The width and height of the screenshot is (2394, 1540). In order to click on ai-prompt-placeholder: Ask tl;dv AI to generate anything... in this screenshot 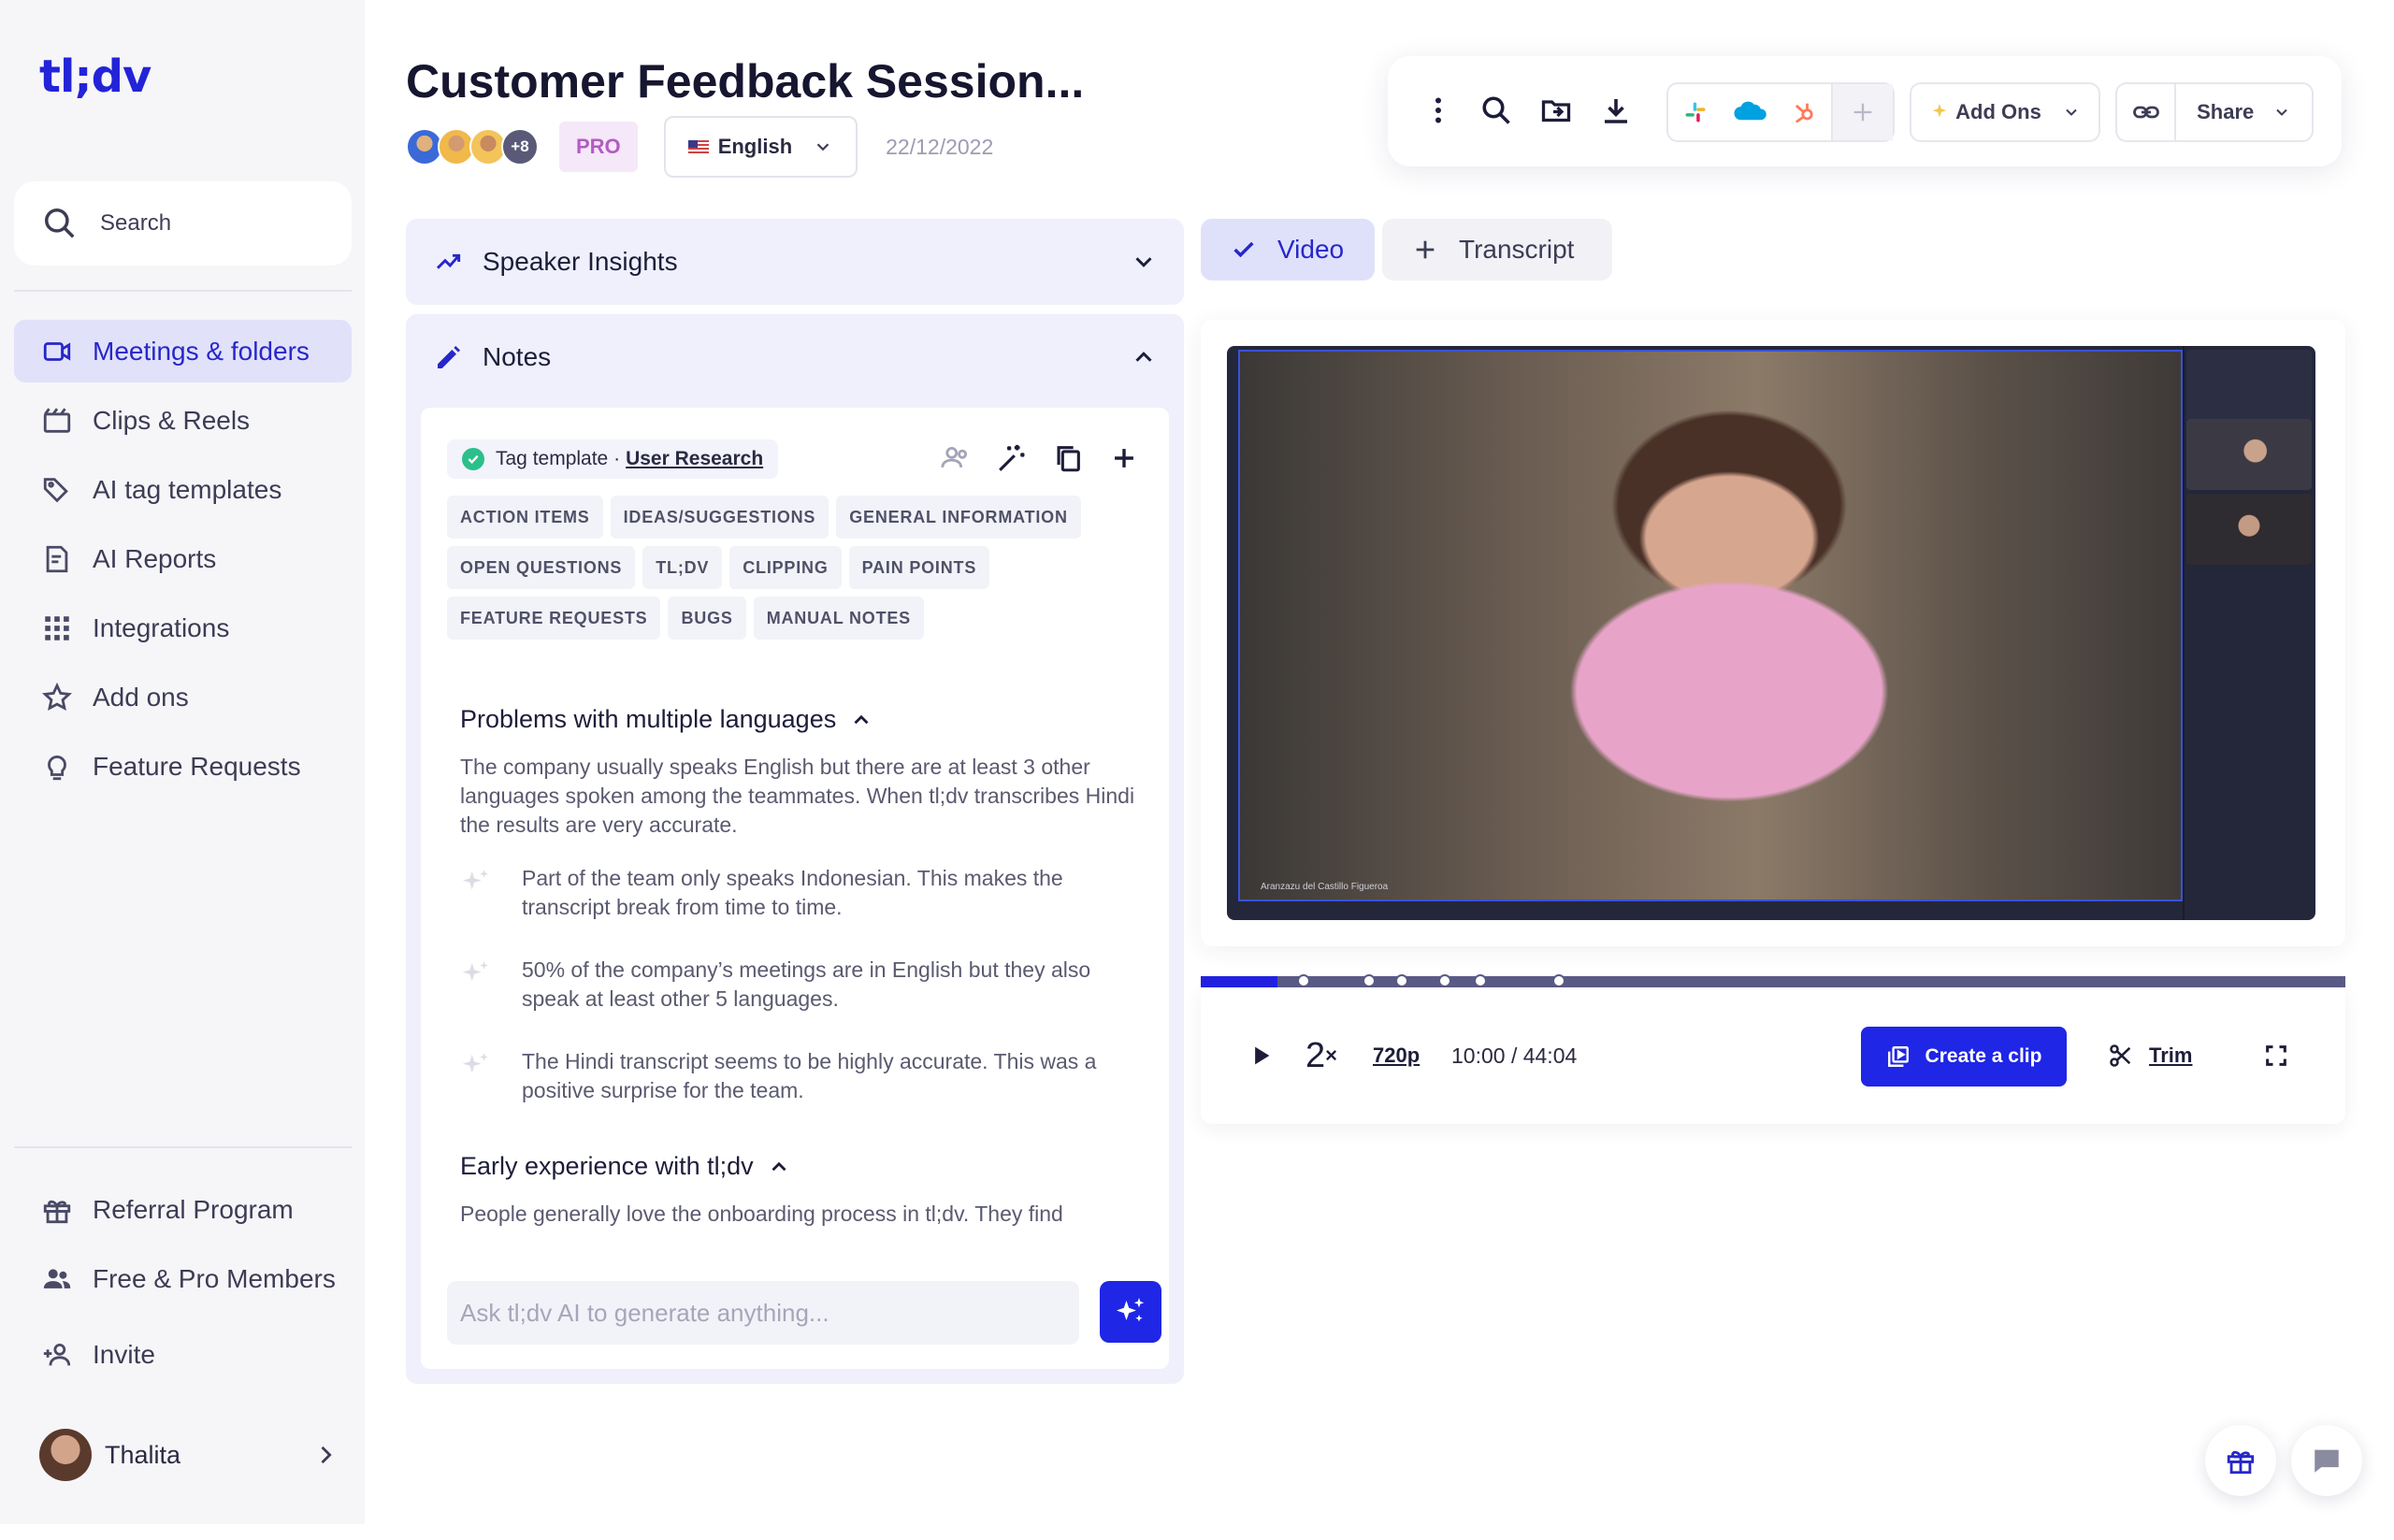, I will do `click(644, 1312)`.